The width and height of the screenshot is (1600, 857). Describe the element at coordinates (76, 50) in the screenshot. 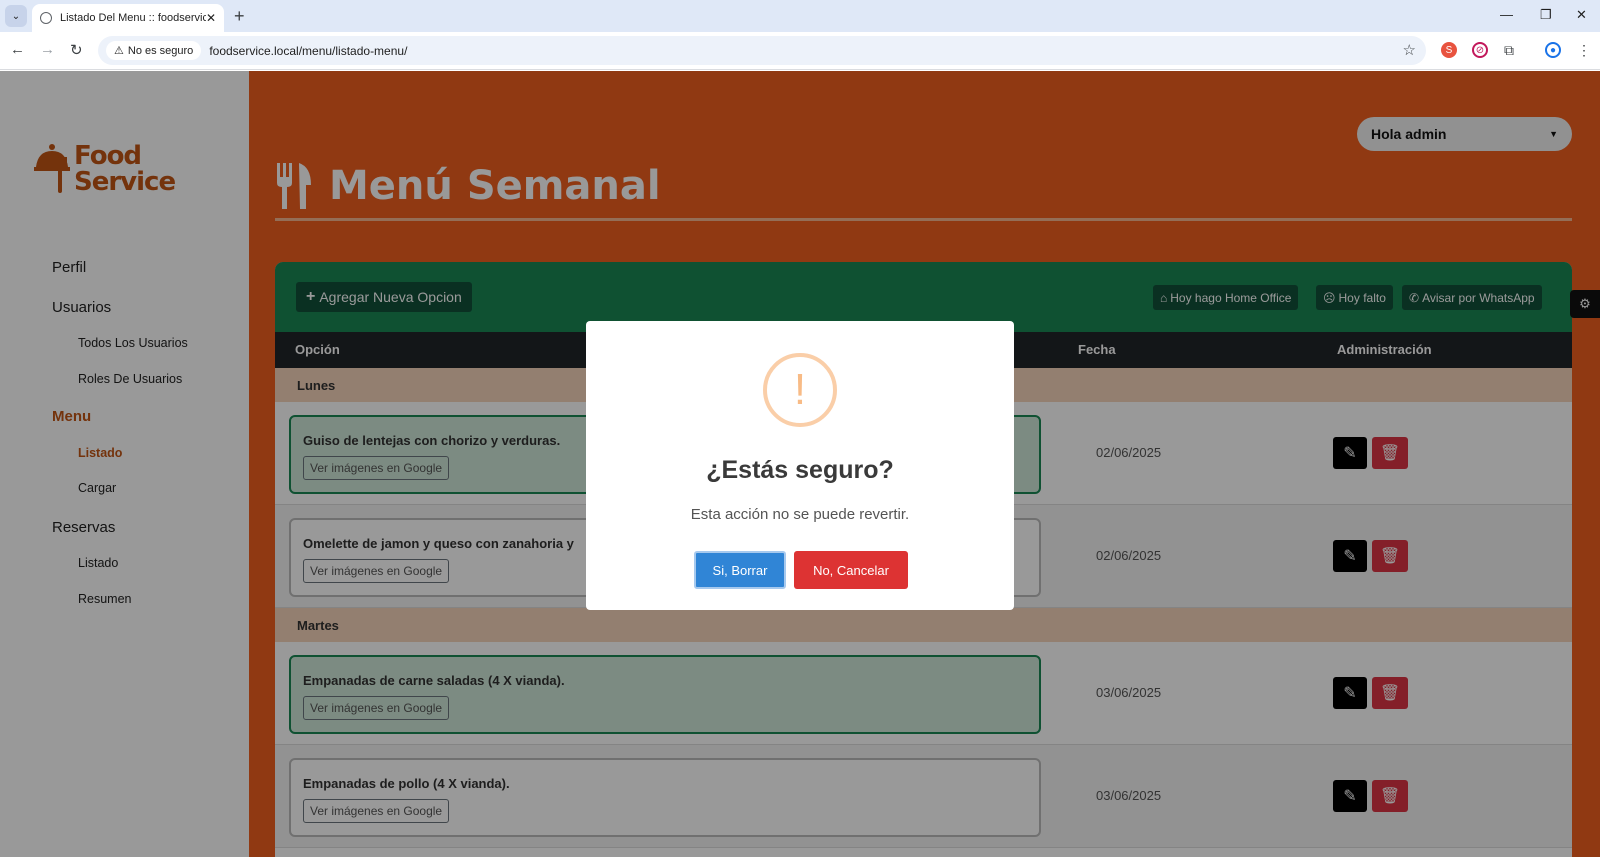

I see `reload-icon: ↻` at that location.